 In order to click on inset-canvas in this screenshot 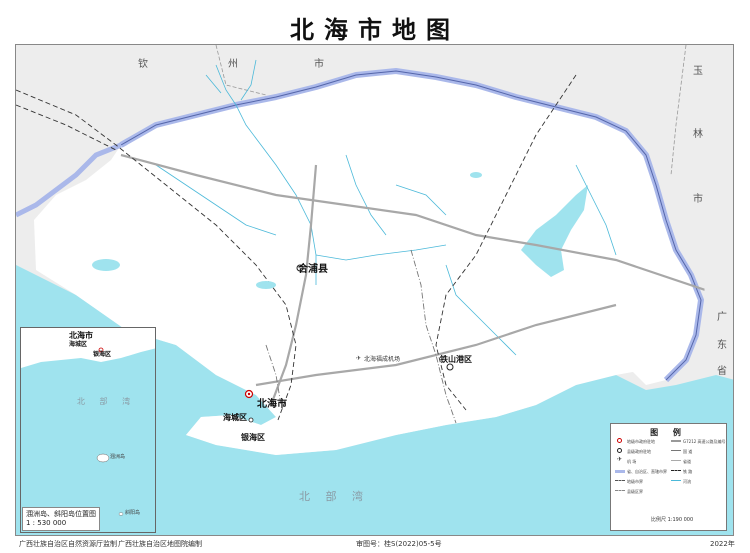, I will do `click(88, 430)`.